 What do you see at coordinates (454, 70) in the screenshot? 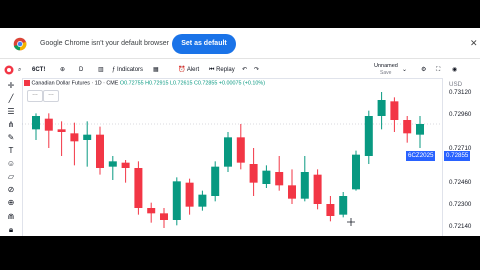
I see `screenshot-icon: ◉` at bounding box center [454, 70].